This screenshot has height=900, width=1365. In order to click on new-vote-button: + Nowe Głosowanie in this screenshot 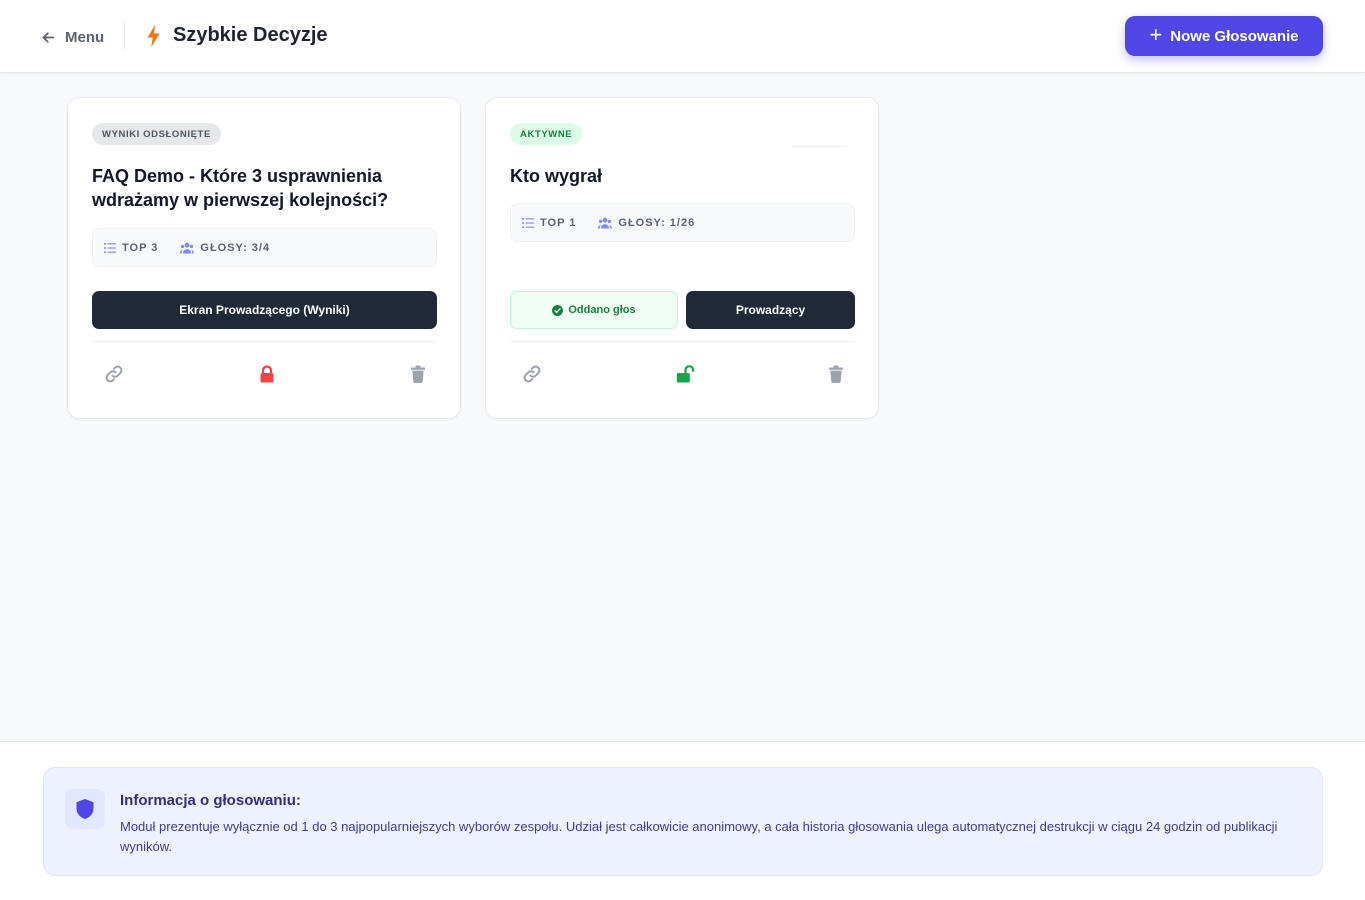, I will do `click(1224, 36)`.